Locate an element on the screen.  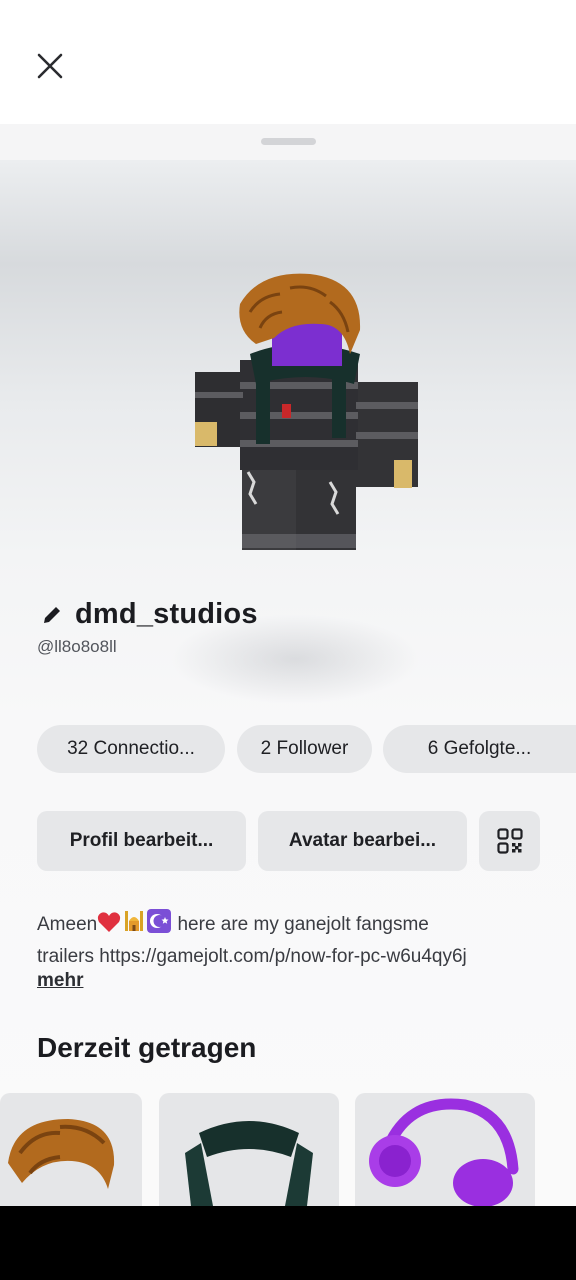
wearing-item-scarf is located at coordinates (249, 1149).